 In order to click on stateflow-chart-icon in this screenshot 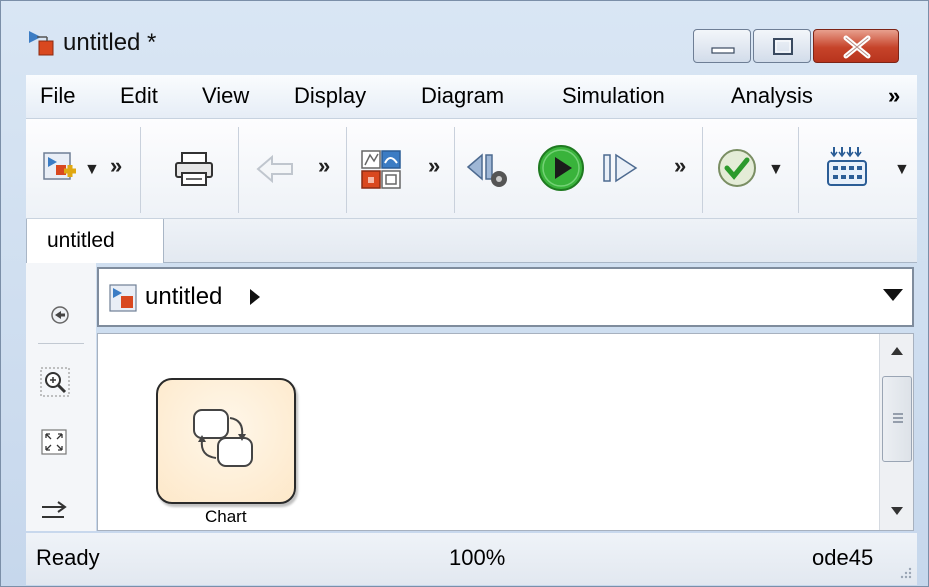, I will do `click(223, 438)`.